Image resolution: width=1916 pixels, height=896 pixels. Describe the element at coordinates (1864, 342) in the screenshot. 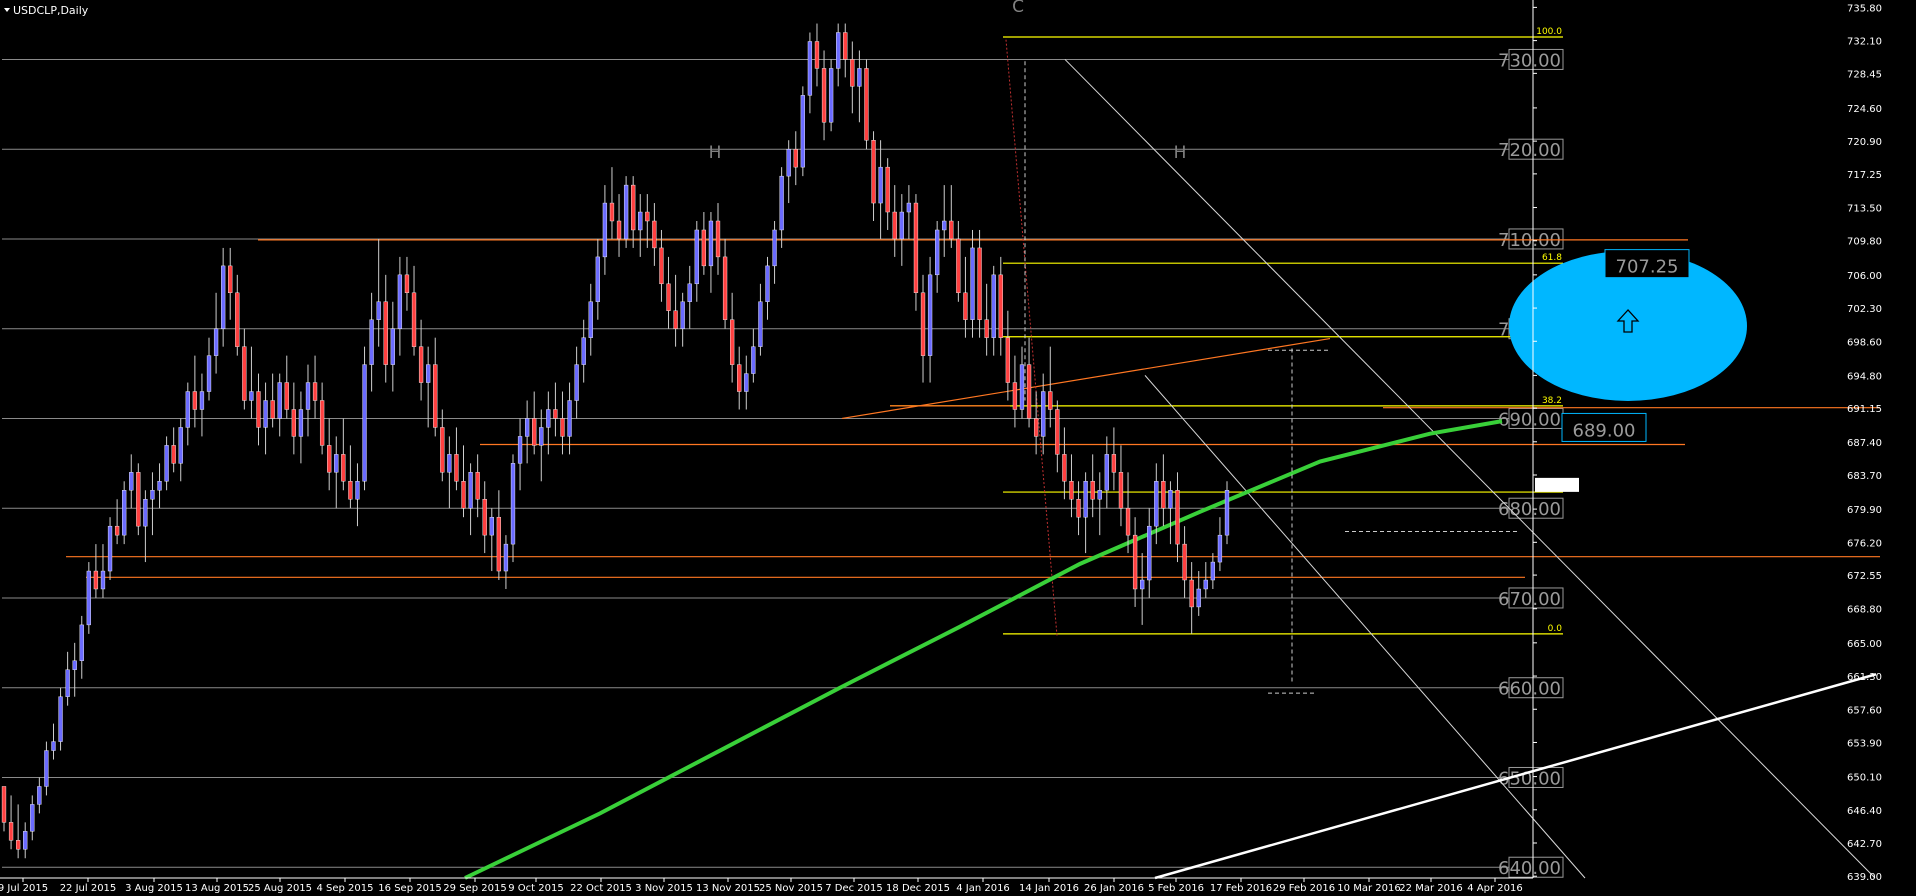

I see `y-tick-label: 698.60` at that location.